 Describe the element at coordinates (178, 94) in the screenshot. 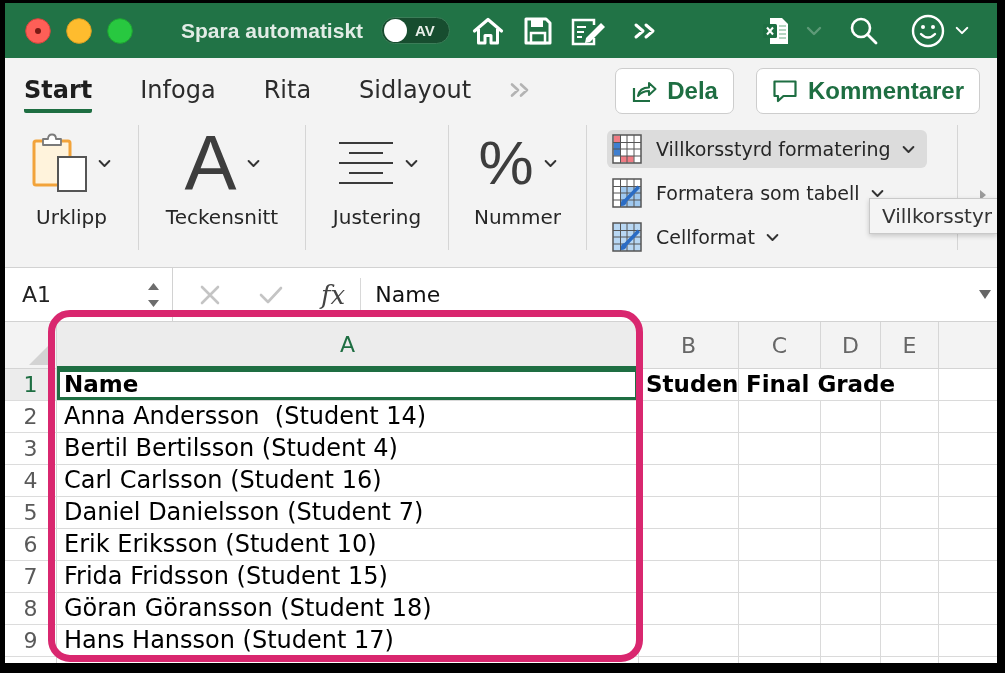

I see `ribbon-tab: Infoga` at that location.